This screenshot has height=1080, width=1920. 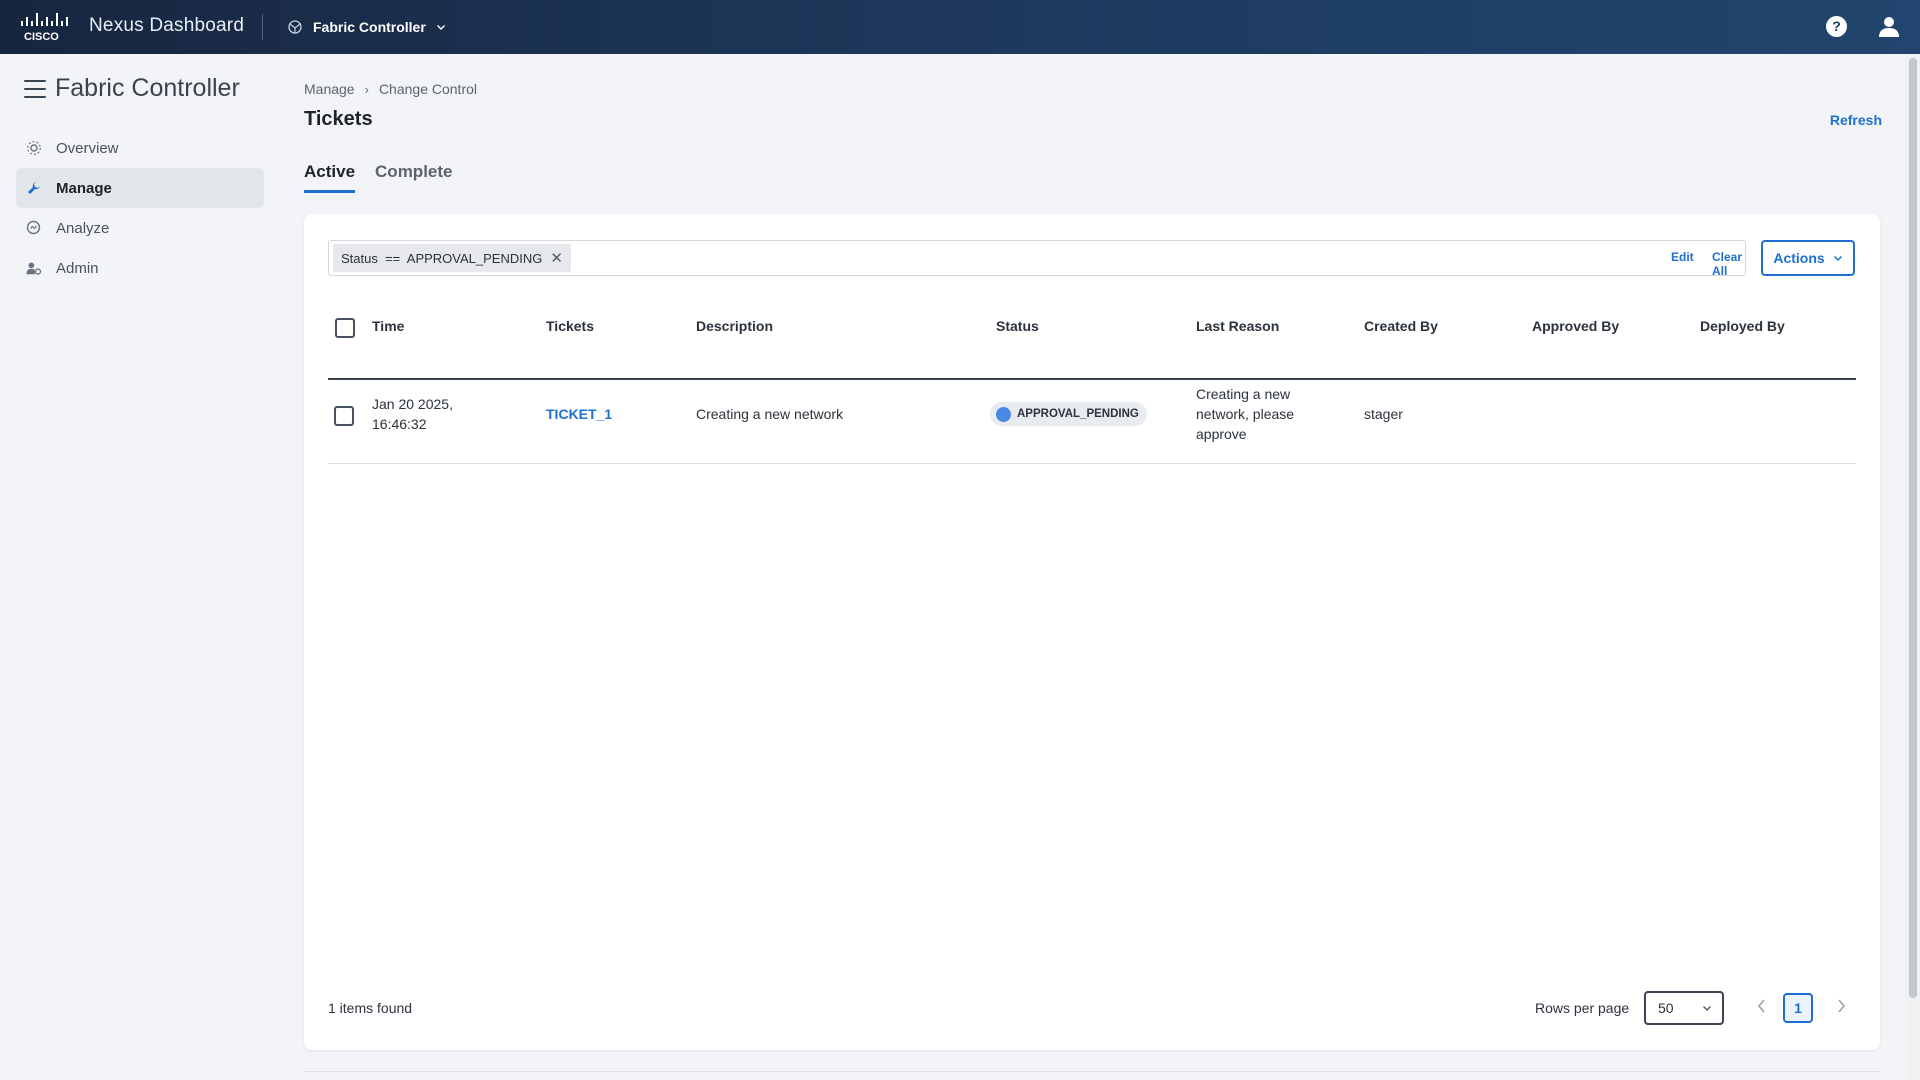 I want to click on close-icon: ✕, so click(x=556, y=258).